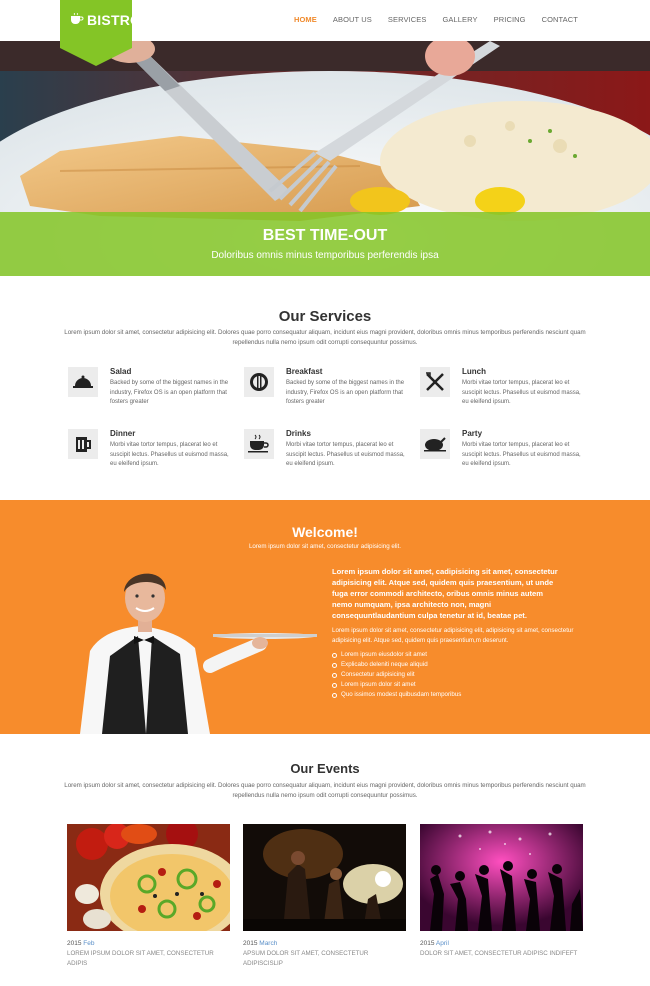  I want to click on beer-mug-icon, so click(83, 444).